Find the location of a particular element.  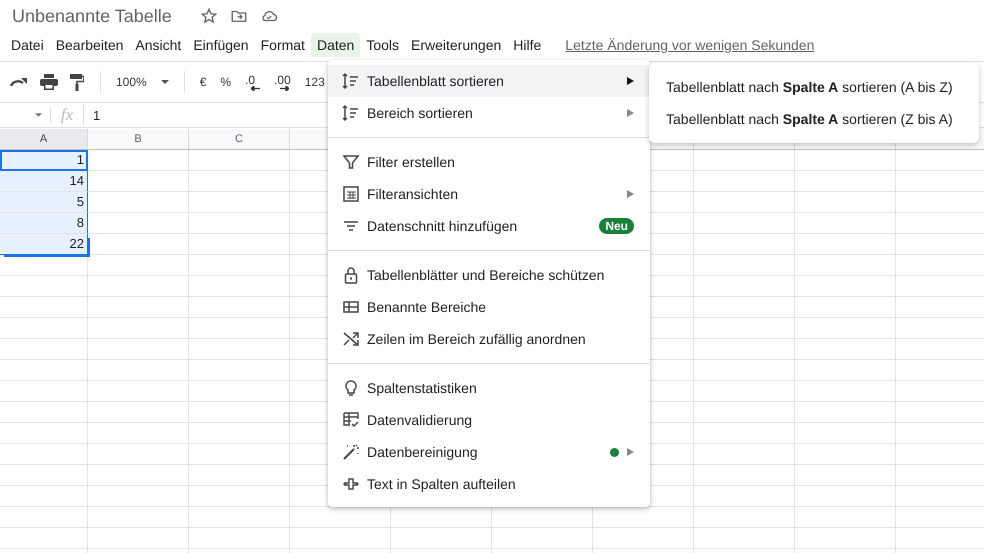

menu-label: Tabellenblätter und Bereiche schützen is located at coordinates (486, 275).